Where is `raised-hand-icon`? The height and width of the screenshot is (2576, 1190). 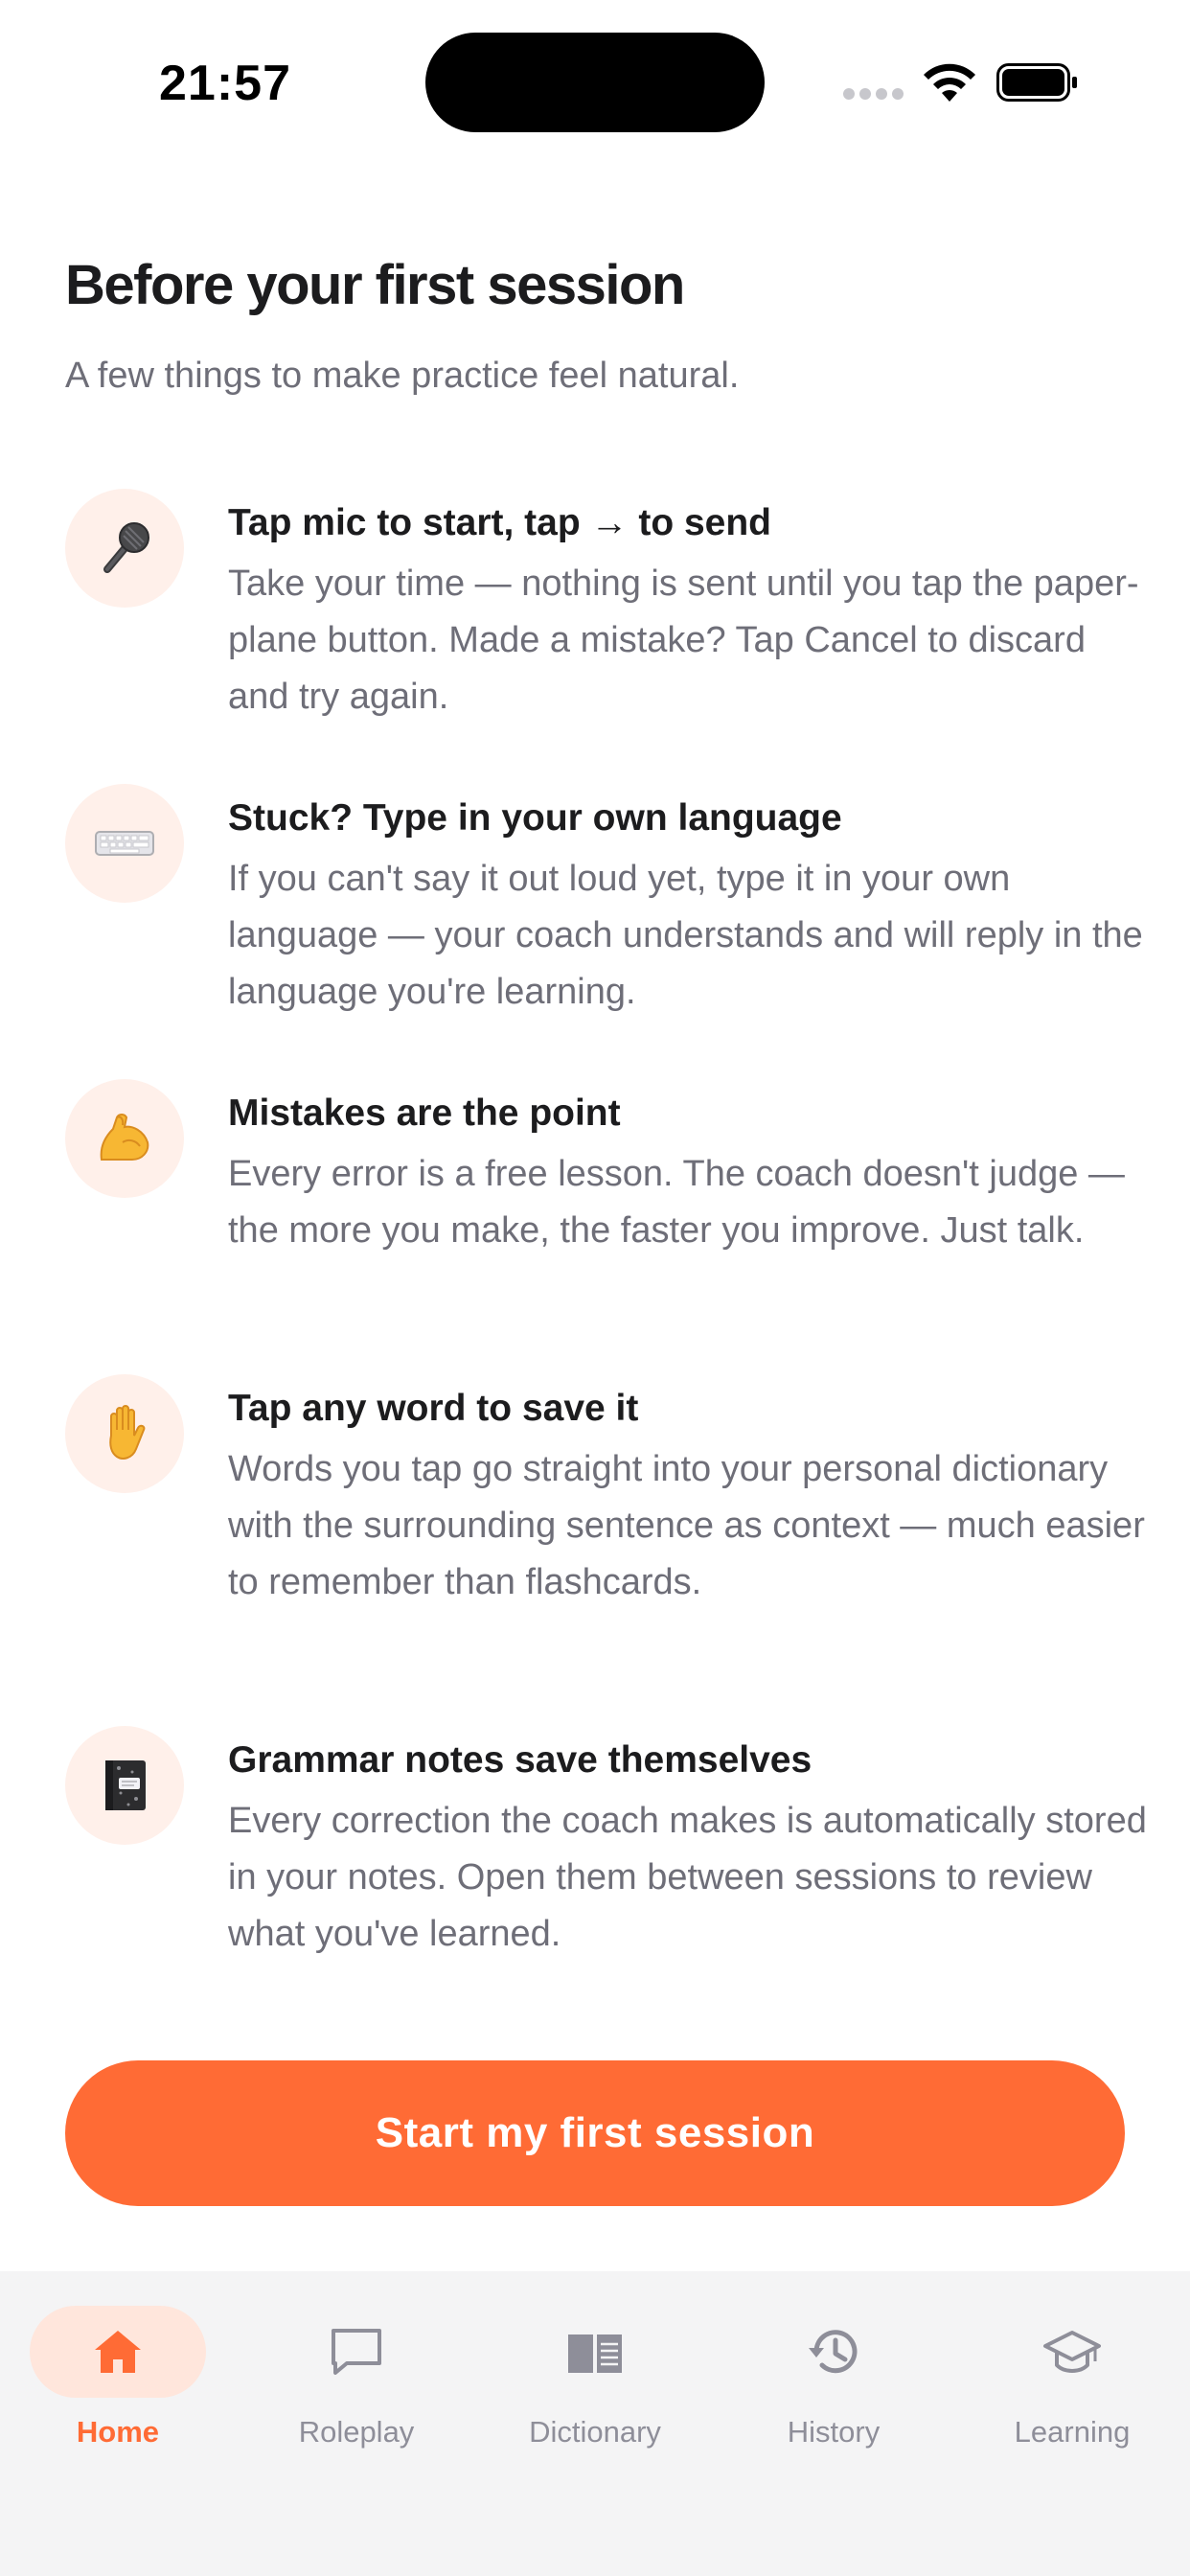 raised-hand-icon is located at coordinates (125, 1433).